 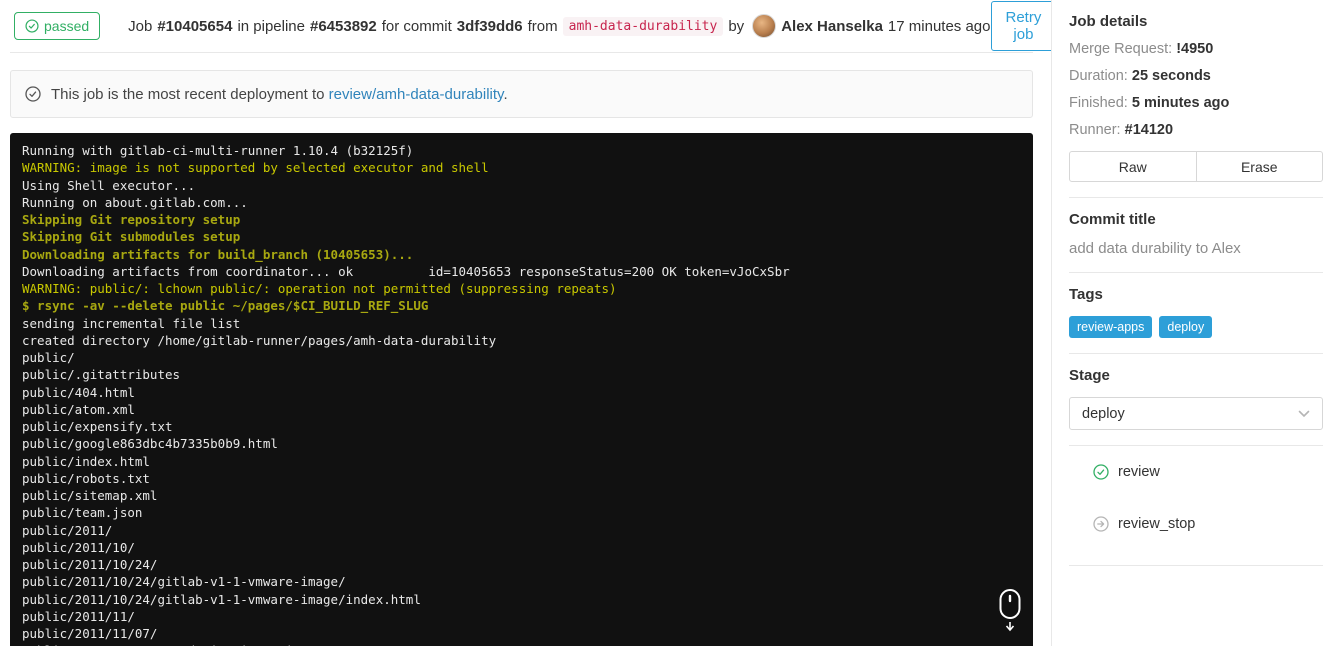 What do you see at coordinates (1157, 524) in the screenshot?
I see `stage-job-name: review_stop` at bounding box center [1157, 524].